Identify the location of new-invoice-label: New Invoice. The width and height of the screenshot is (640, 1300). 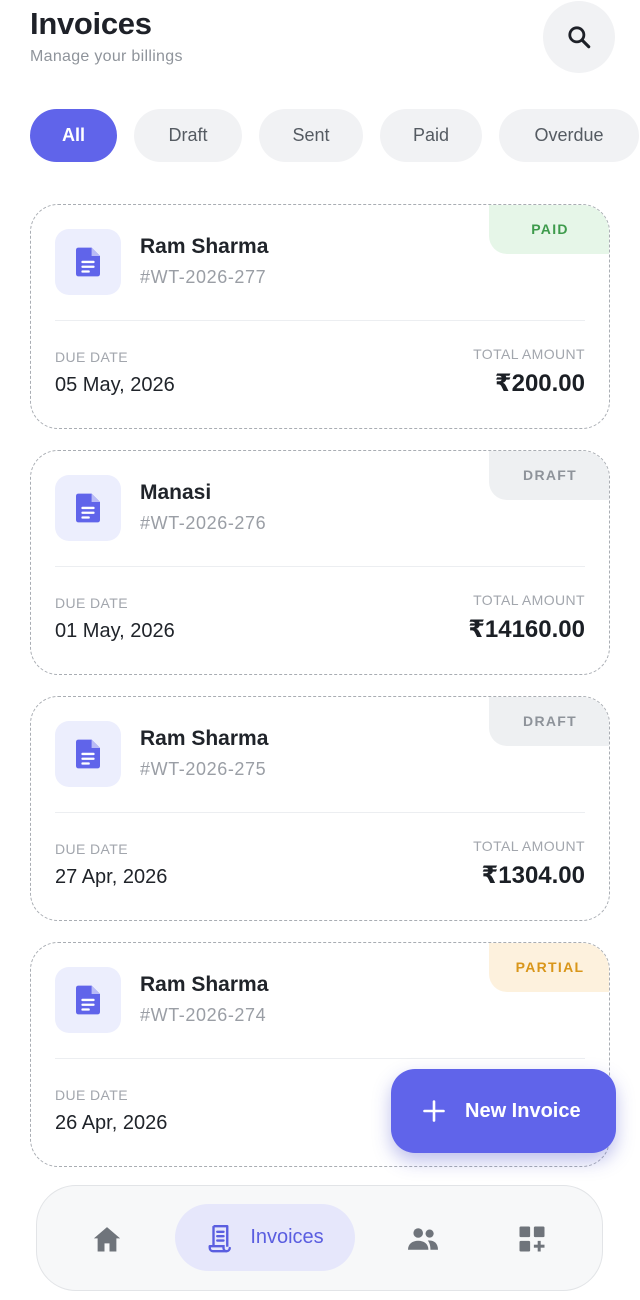
(523, 1110).